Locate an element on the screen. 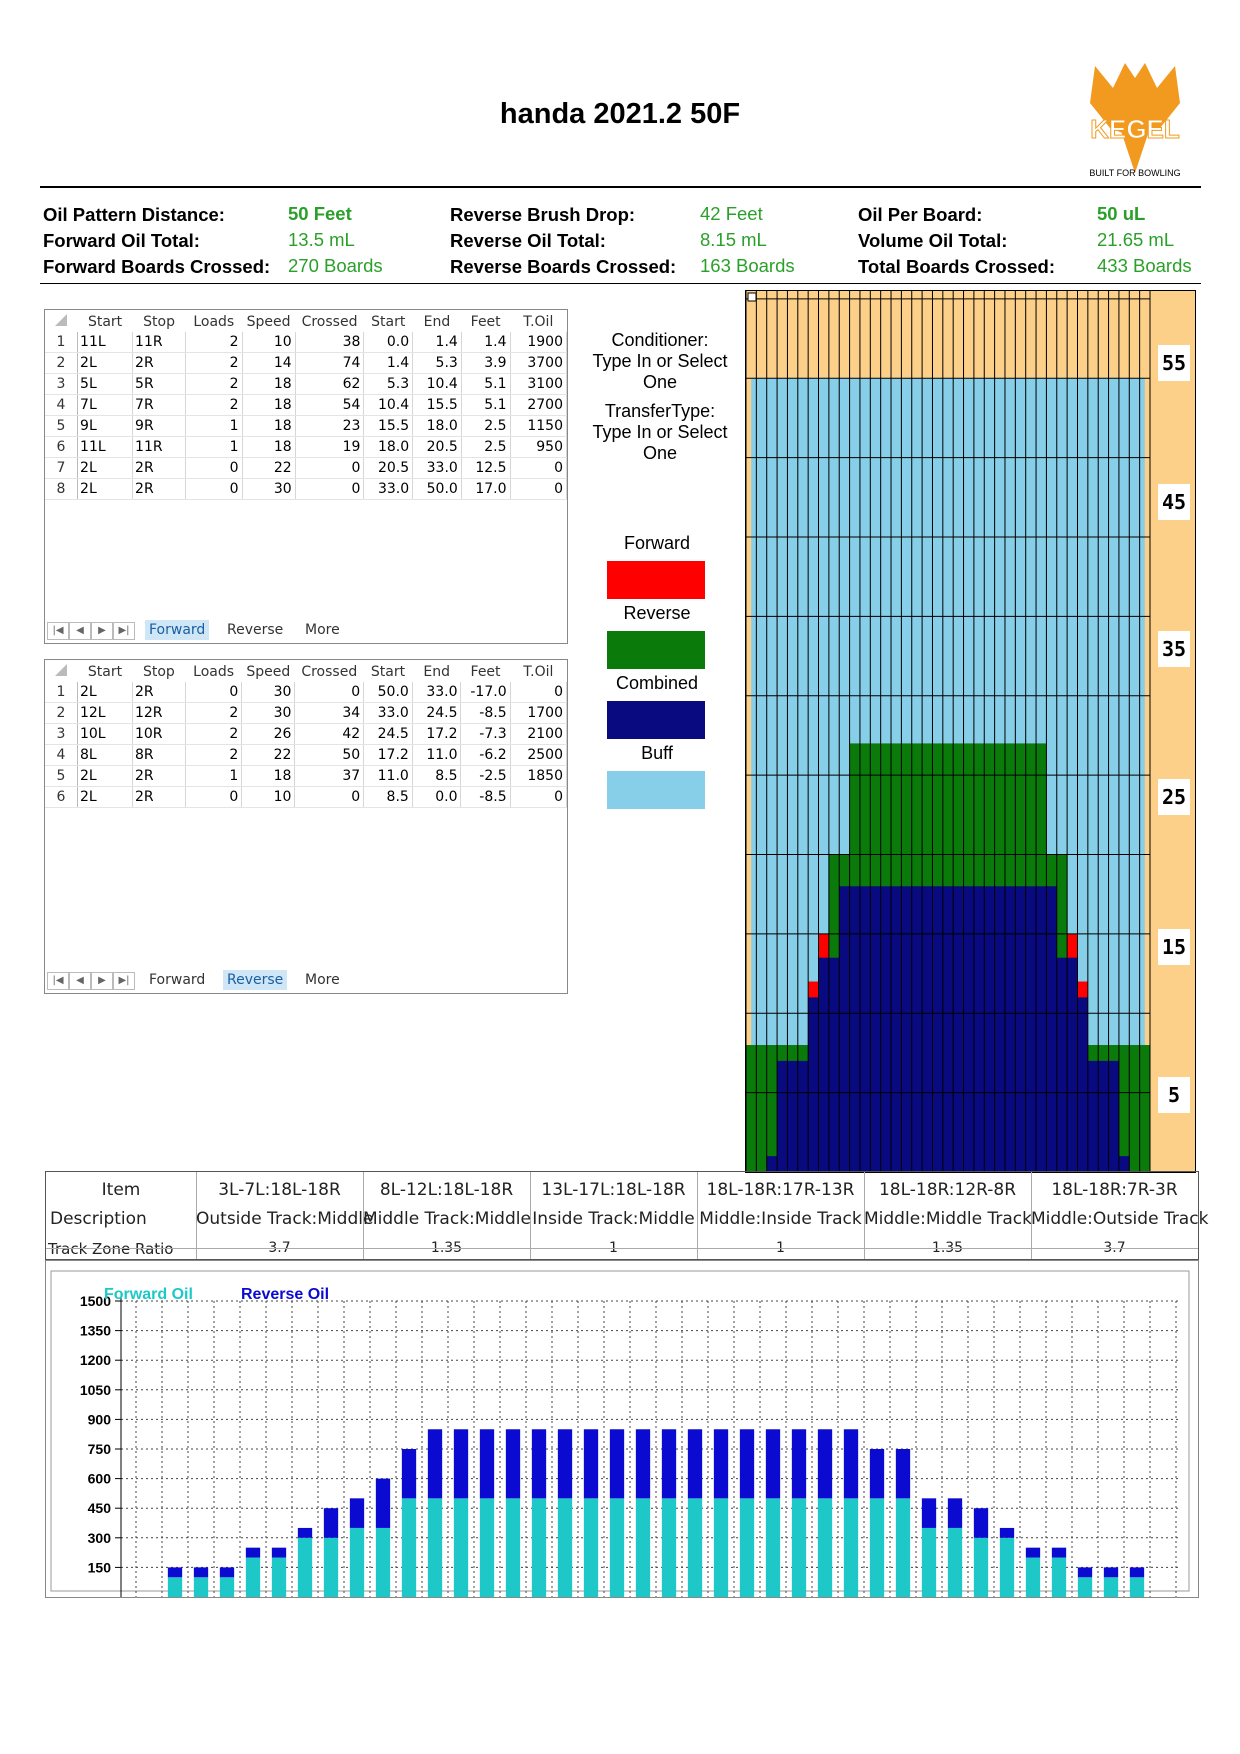 The image size is (1240, 1754). transfer-box: TransferType: Type In or Select One is located at coordinates (660, 432).